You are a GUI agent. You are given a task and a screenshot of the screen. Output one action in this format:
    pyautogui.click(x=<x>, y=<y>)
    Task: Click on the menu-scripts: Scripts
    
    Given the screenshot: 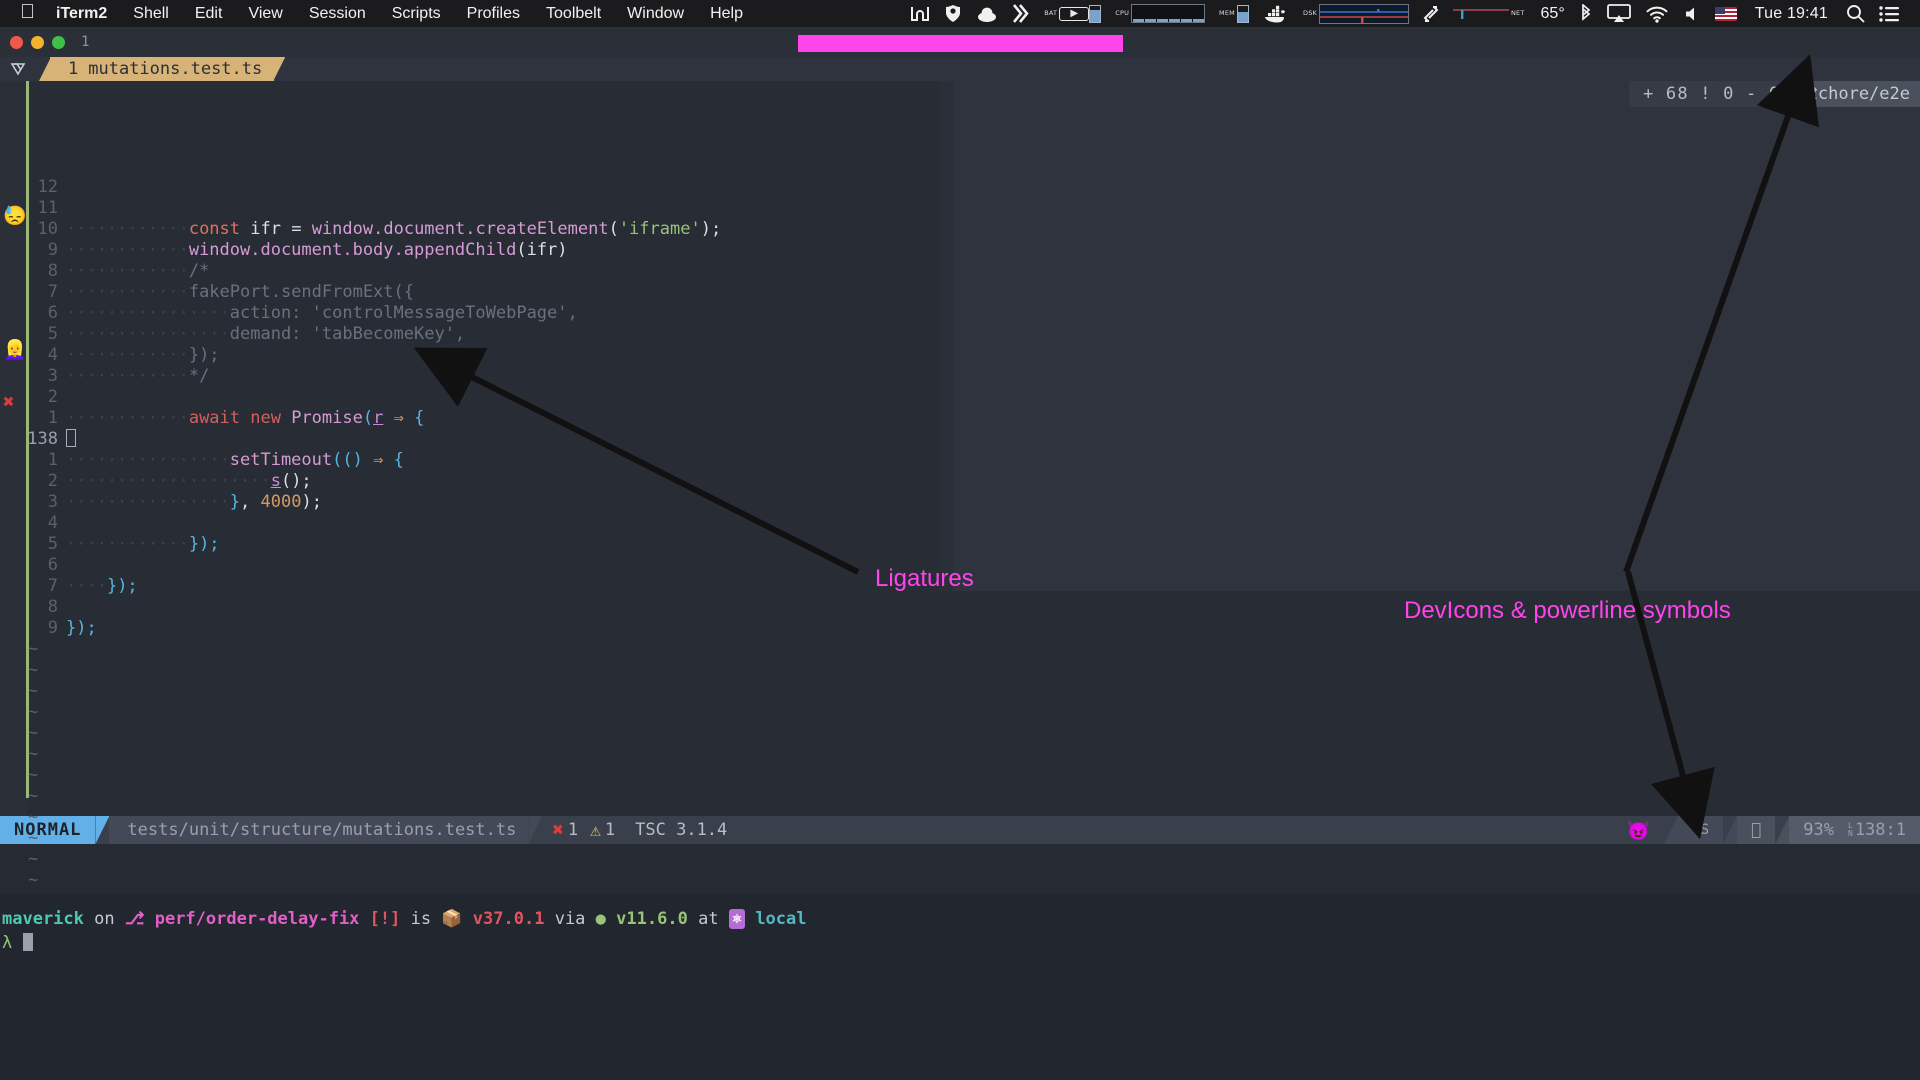 What is the action you would take?
    pyautogui.click(x=416, y=13)
    